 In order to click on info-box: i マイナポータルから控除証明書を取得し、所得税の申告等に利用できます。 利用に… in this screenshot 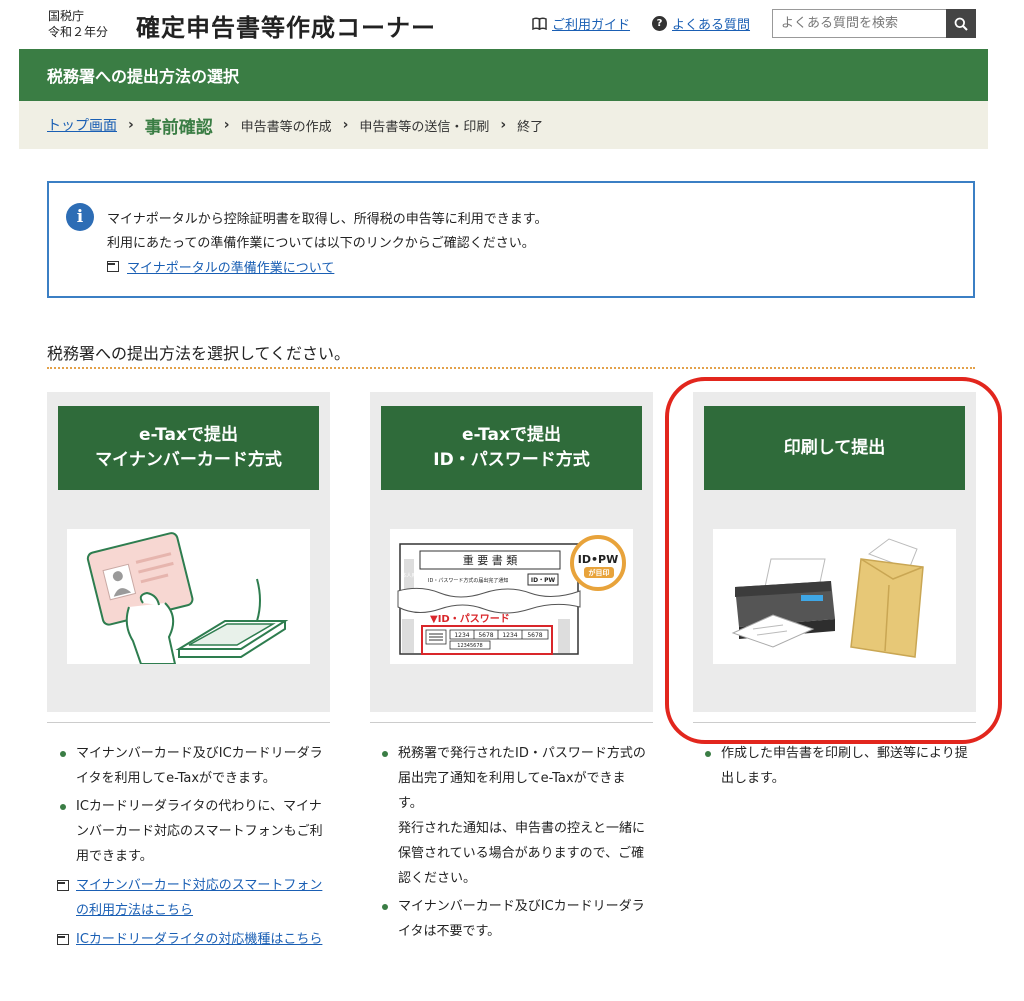, I will do `click(511, 239)`.